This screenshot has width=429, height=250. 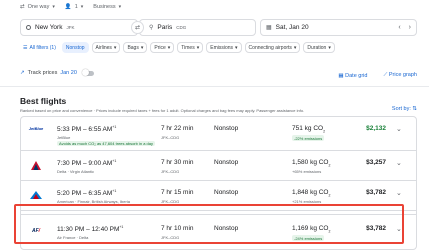 I want to click on swap-button: ⇄, so click(x=137, y=27).